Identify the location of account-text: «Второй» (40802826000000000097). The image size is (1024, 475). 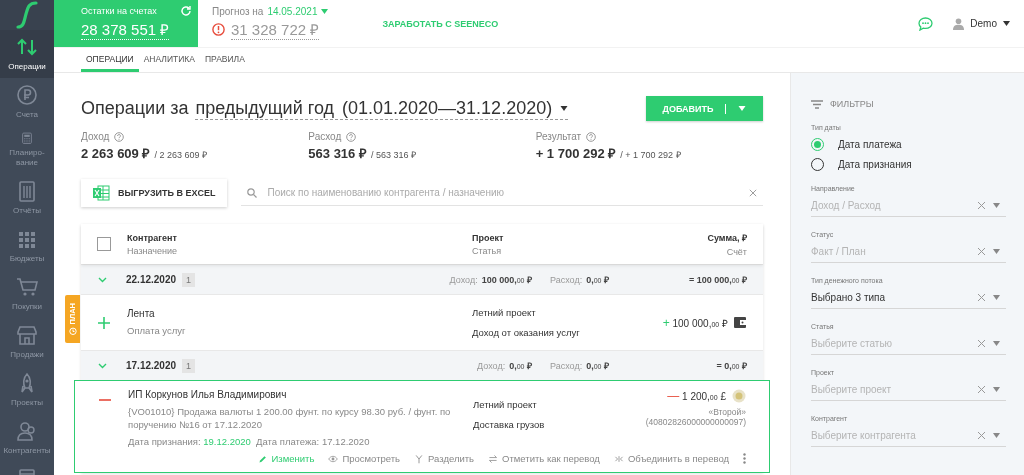
(695, 417).